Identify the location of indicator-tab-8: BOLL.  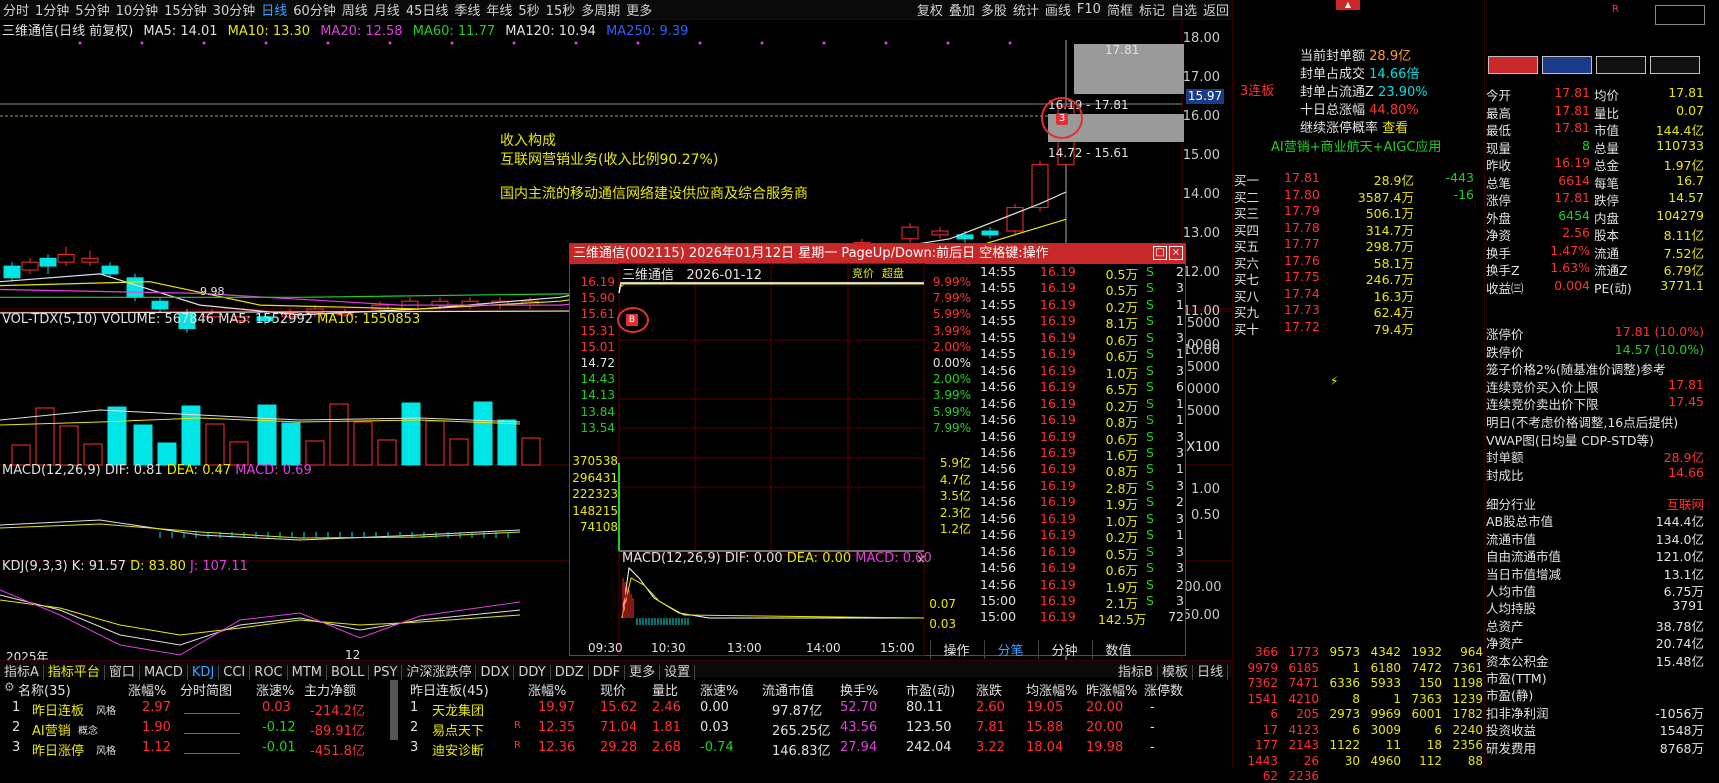
(348, 672).